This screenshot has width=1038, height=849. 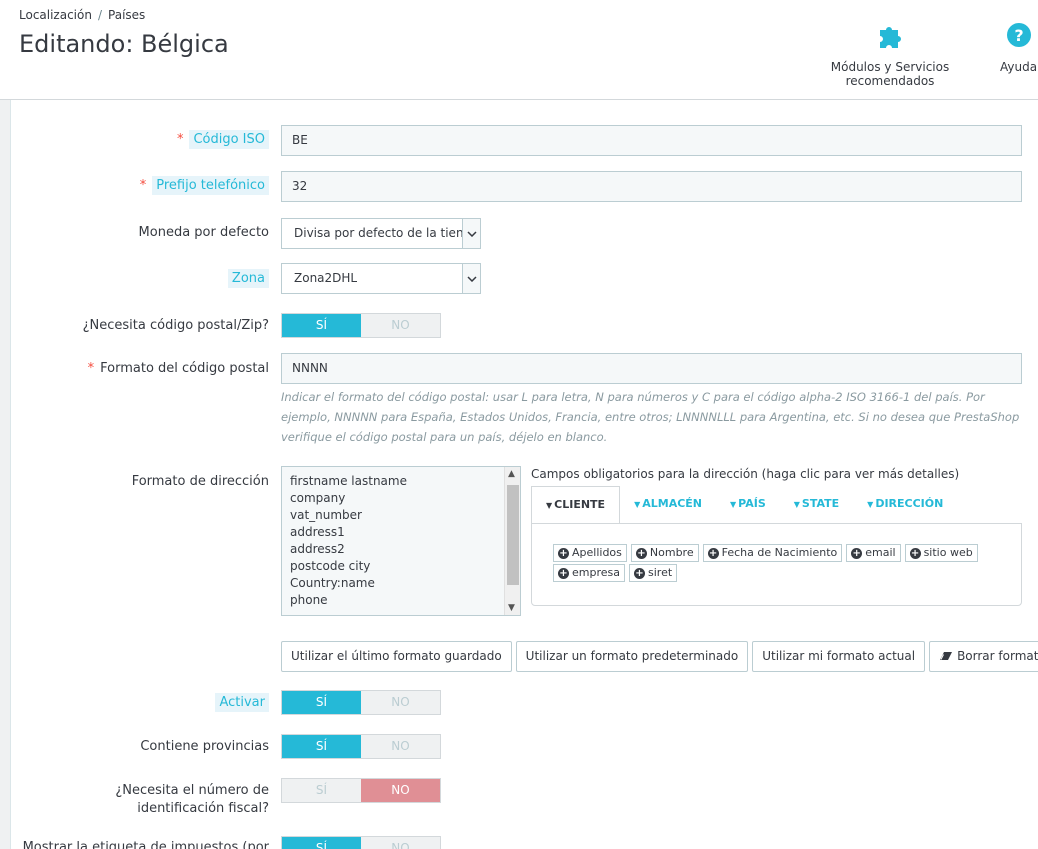 What do you see at coordinates (664, 553) in the screenshot?
I see `chip-nombre: + Nombre` at bounding box center [664, 553].